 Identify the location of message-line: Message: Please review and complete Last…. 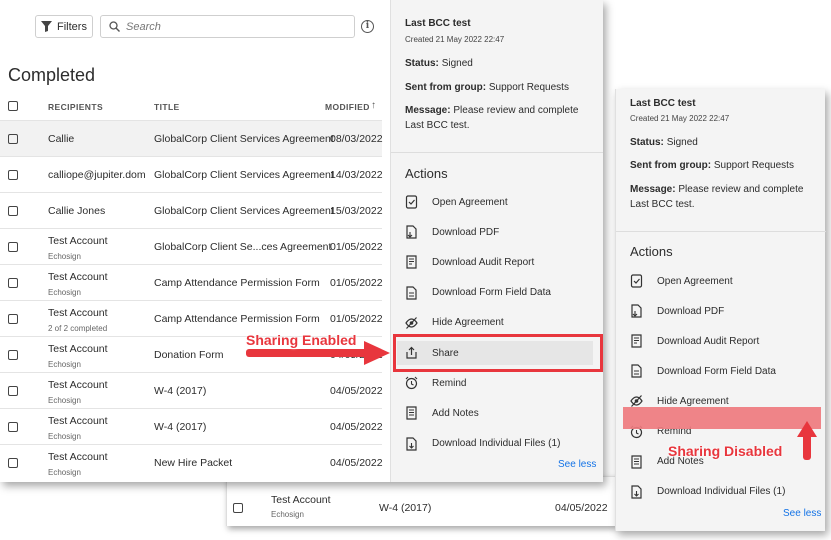
(725, 197).